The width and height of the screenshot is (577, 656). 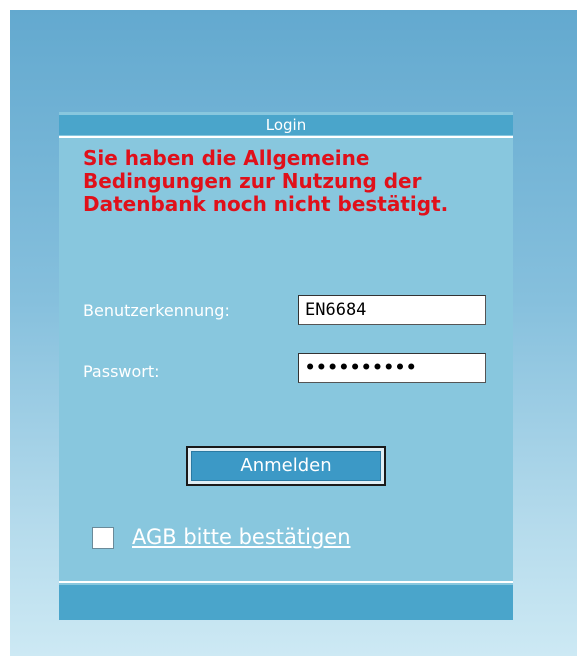 What do you see at coordinates (286, 137) in the screenshot?
I see `header-divider` at bounding box center [286, 137].